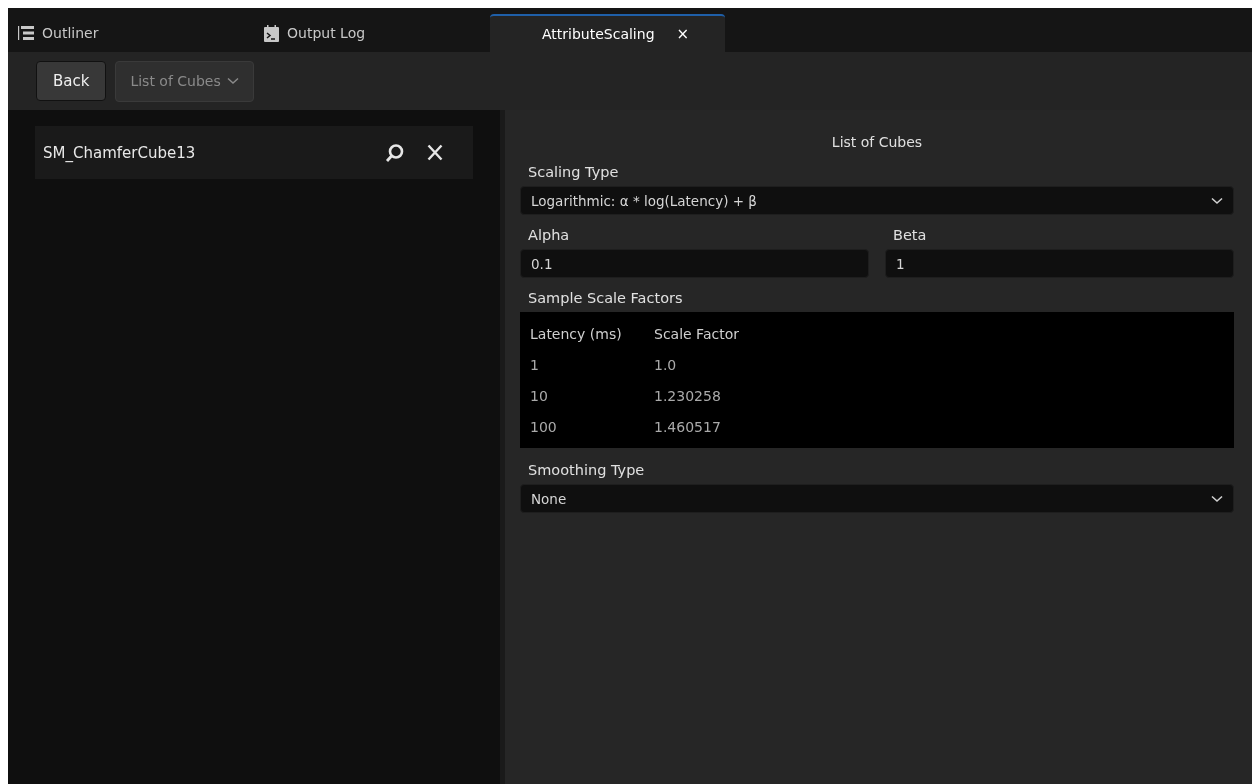  Describe the element at coordinates (576, 333) in the screenshot. I see `column-header: Latency (ms)` at that location.